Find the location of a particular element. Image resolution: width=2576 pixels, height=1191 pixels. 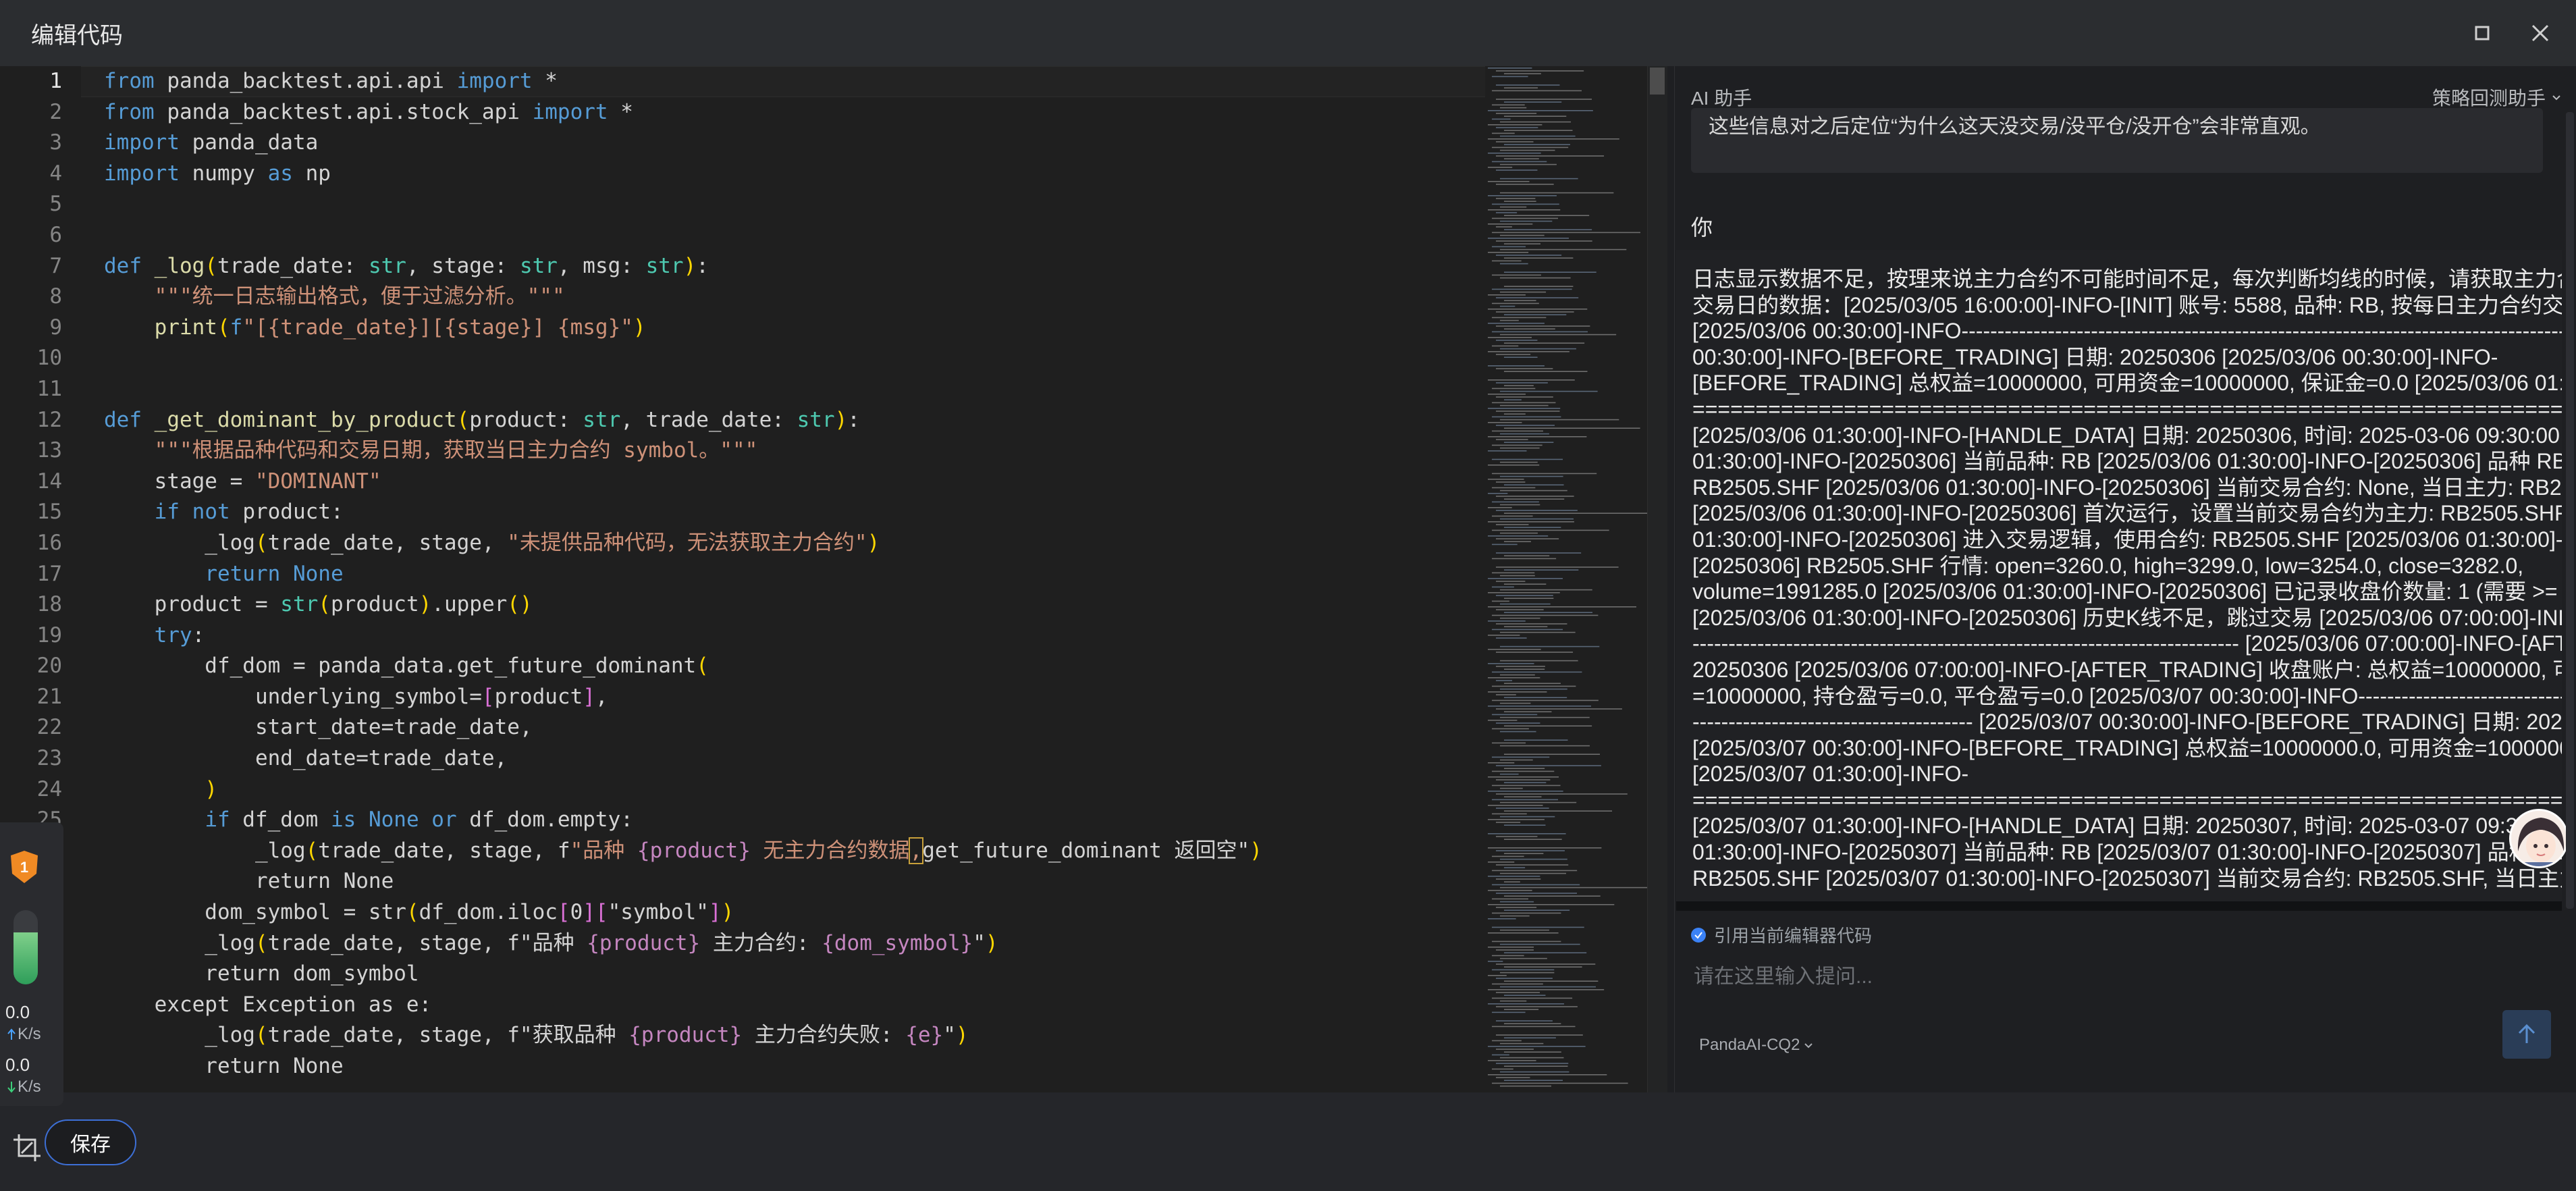

save-button: 保存 is located at coordinates (90, 1142).